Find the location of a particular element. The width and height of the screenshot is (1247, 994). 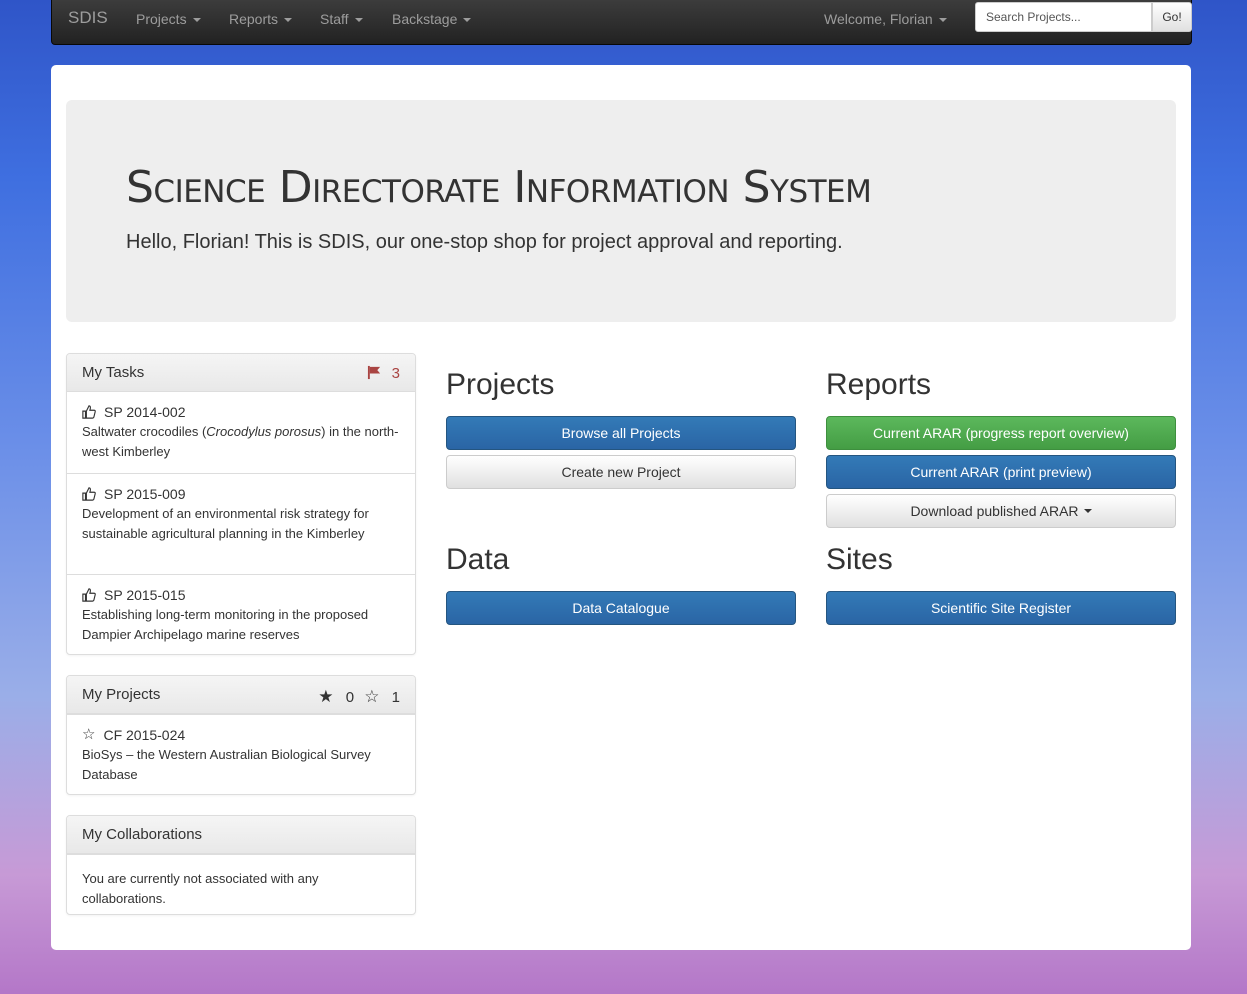

task-code: SP 2015-015 is located at coordinates (145, 595).